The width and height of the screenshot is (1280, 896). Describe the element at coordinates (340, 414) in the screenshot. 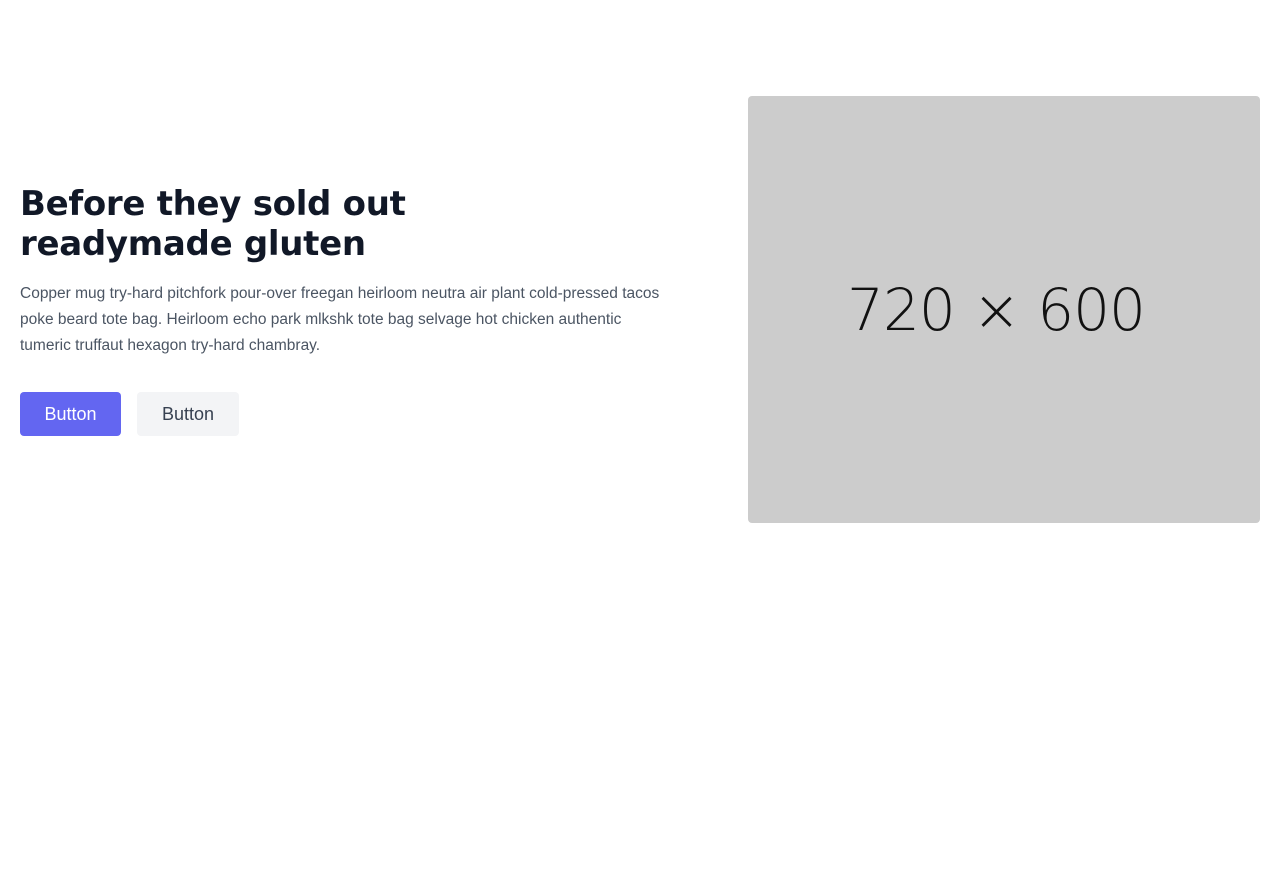

I see `hero-button-row: Button Button` at that location.